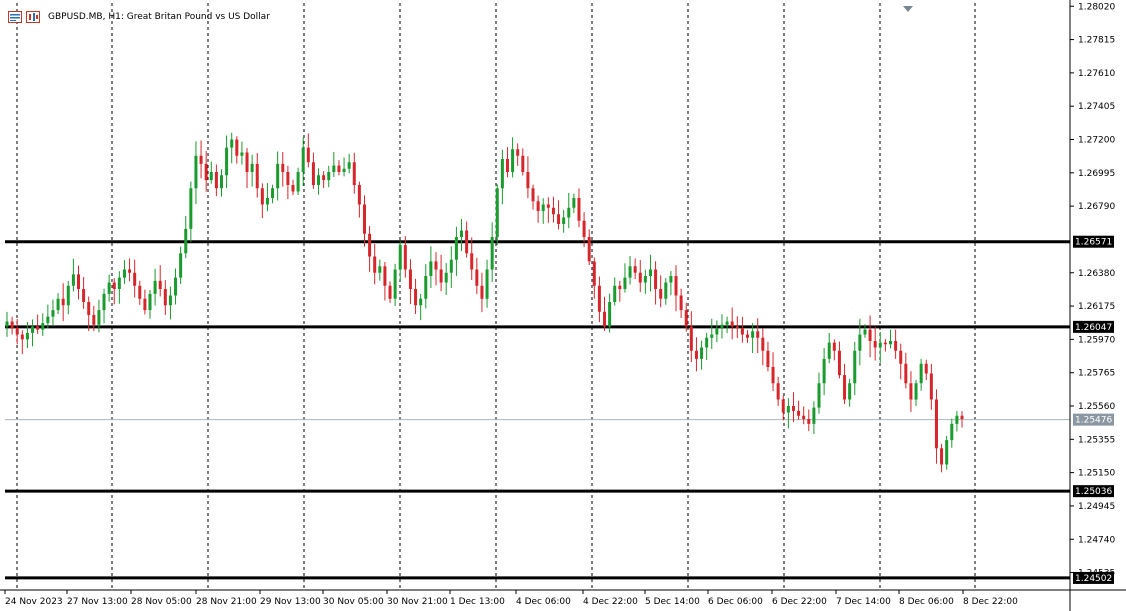 This screenshot has width=1126, height=611. I want to click on price-tick-label: 1.27405, so click(1096, 107).